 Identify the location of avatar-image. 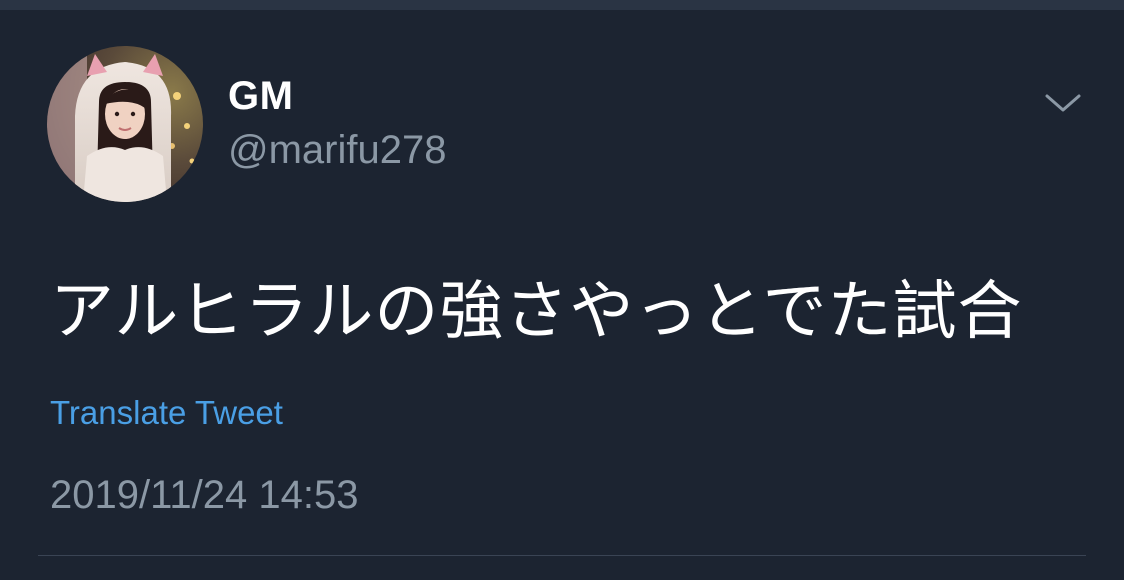
(125, 124).